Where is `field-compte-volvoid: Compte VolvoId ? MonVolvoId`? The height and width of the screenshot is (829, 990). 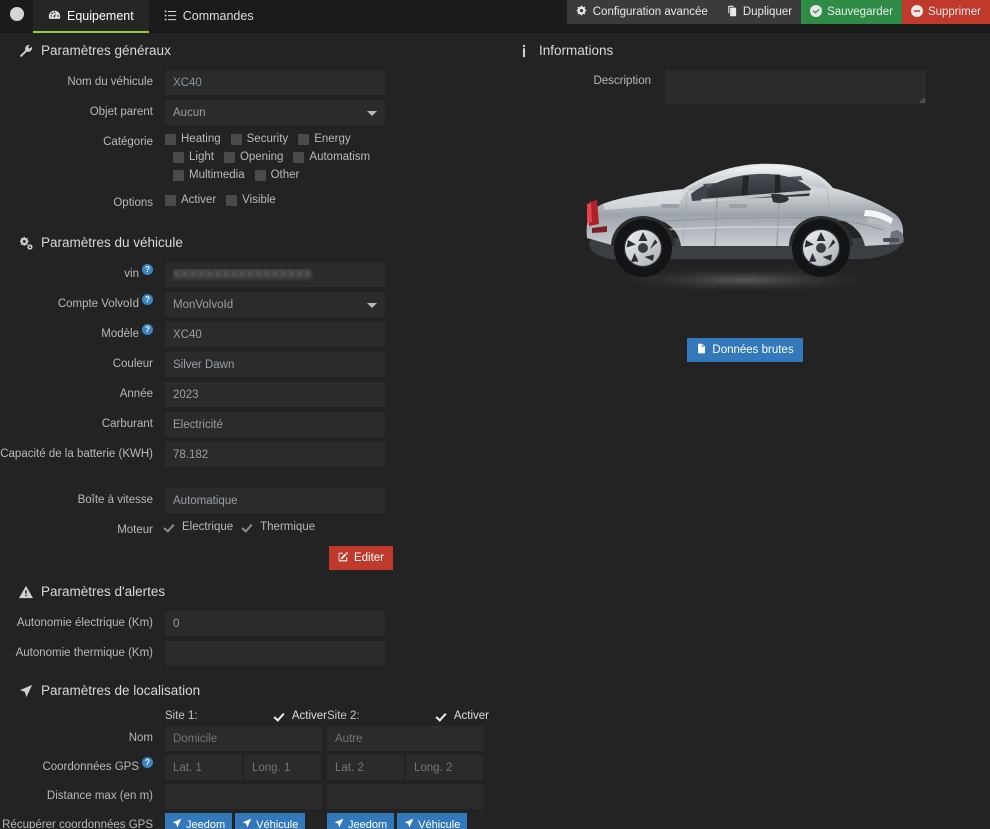 field-compte-volvoid: Compte VolvoId ? MonVolvoId is located at coordinates (250, 305).